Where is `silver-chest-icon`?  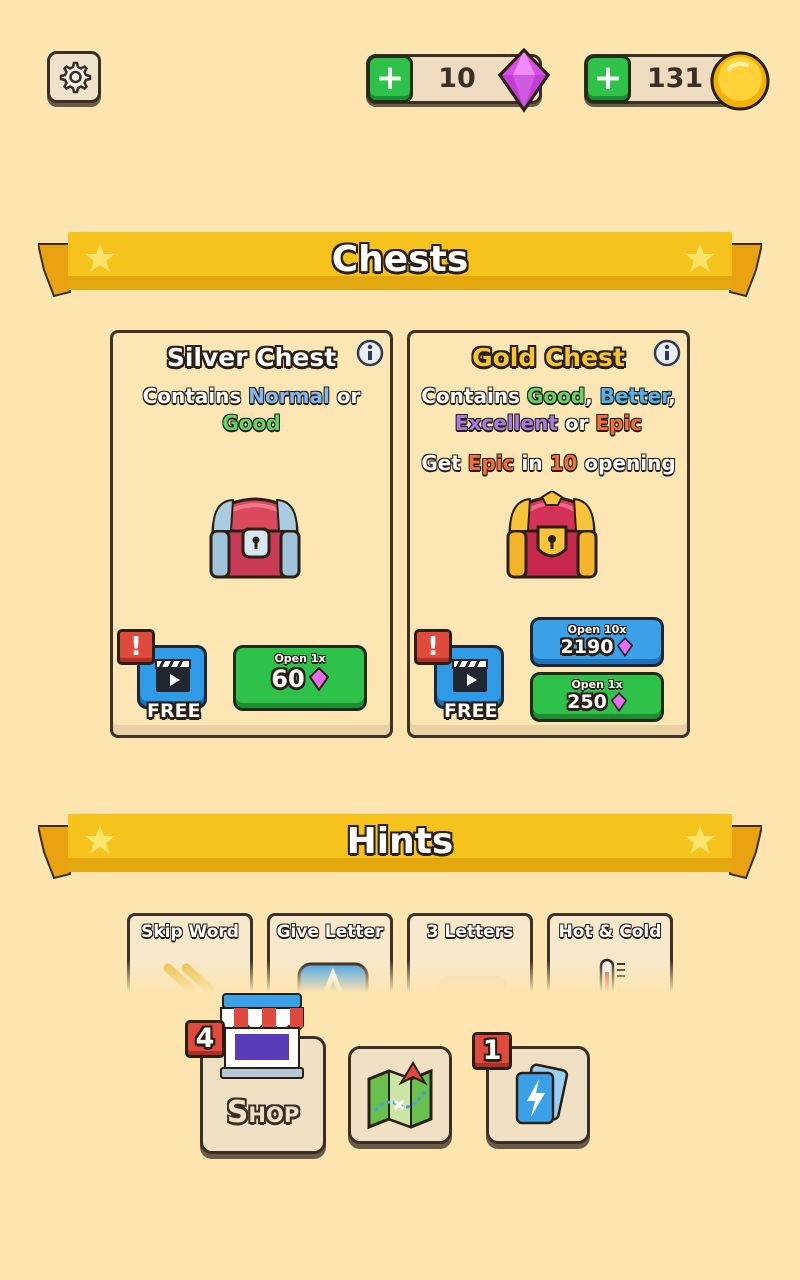 silver-chest-icon is located at coordinates (255, 538).